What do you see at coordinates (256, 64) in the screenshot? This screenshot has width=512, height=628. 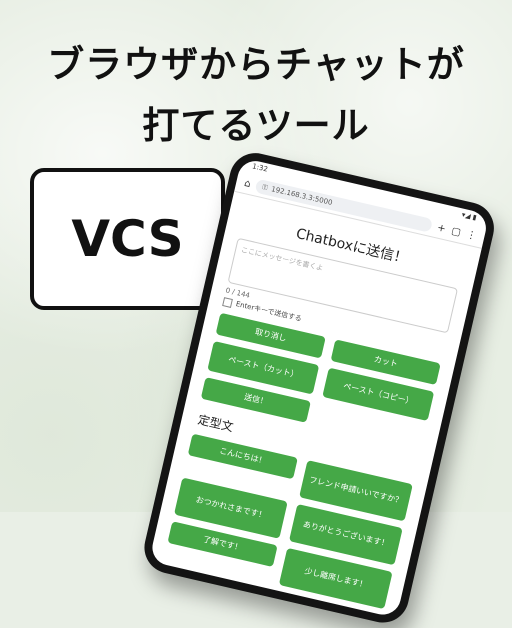 I see `headline-line1: ブラウザからチャットが` at bounding box center [256, 64].